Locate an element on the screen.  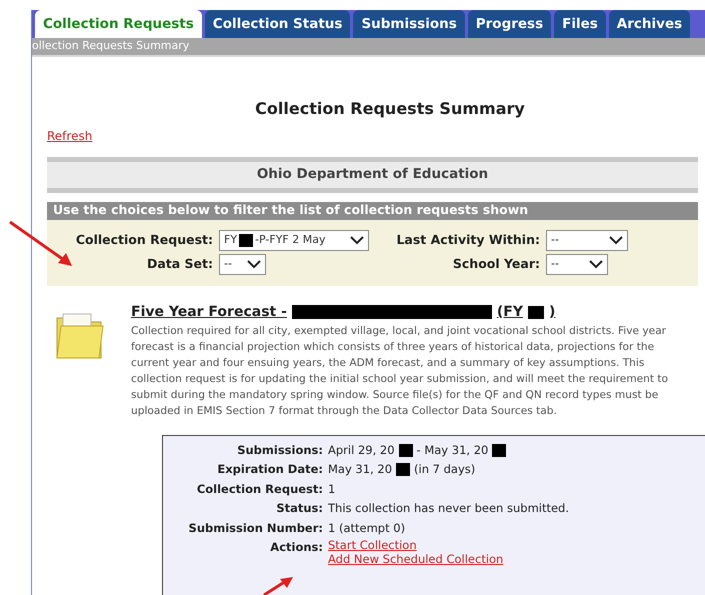
value-text: (FY is located at coordinates (510, 312).